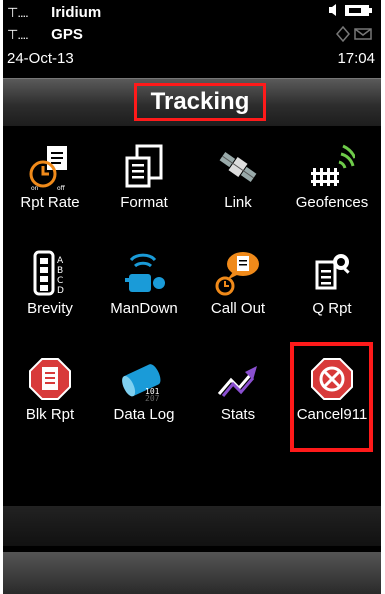 Image resolution: width=385 pixels, height=594 pixels. I want to click on svg-text: on, so click(35, 187).